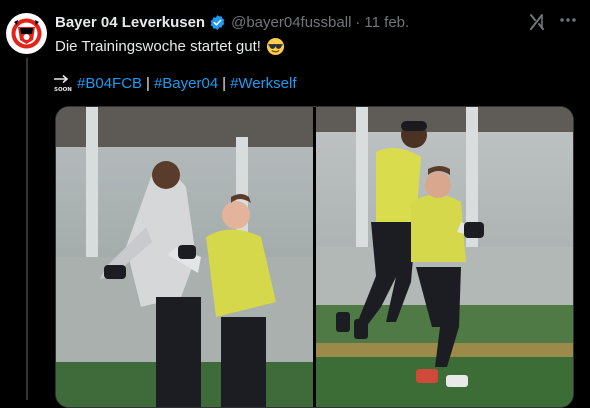 Image resolution: width=590 pixels, height=408 pixels. What do you see at coordinates (217, 22) in the screenshot?
I see `verified-badge-icon` at bounding box center [217, 22].